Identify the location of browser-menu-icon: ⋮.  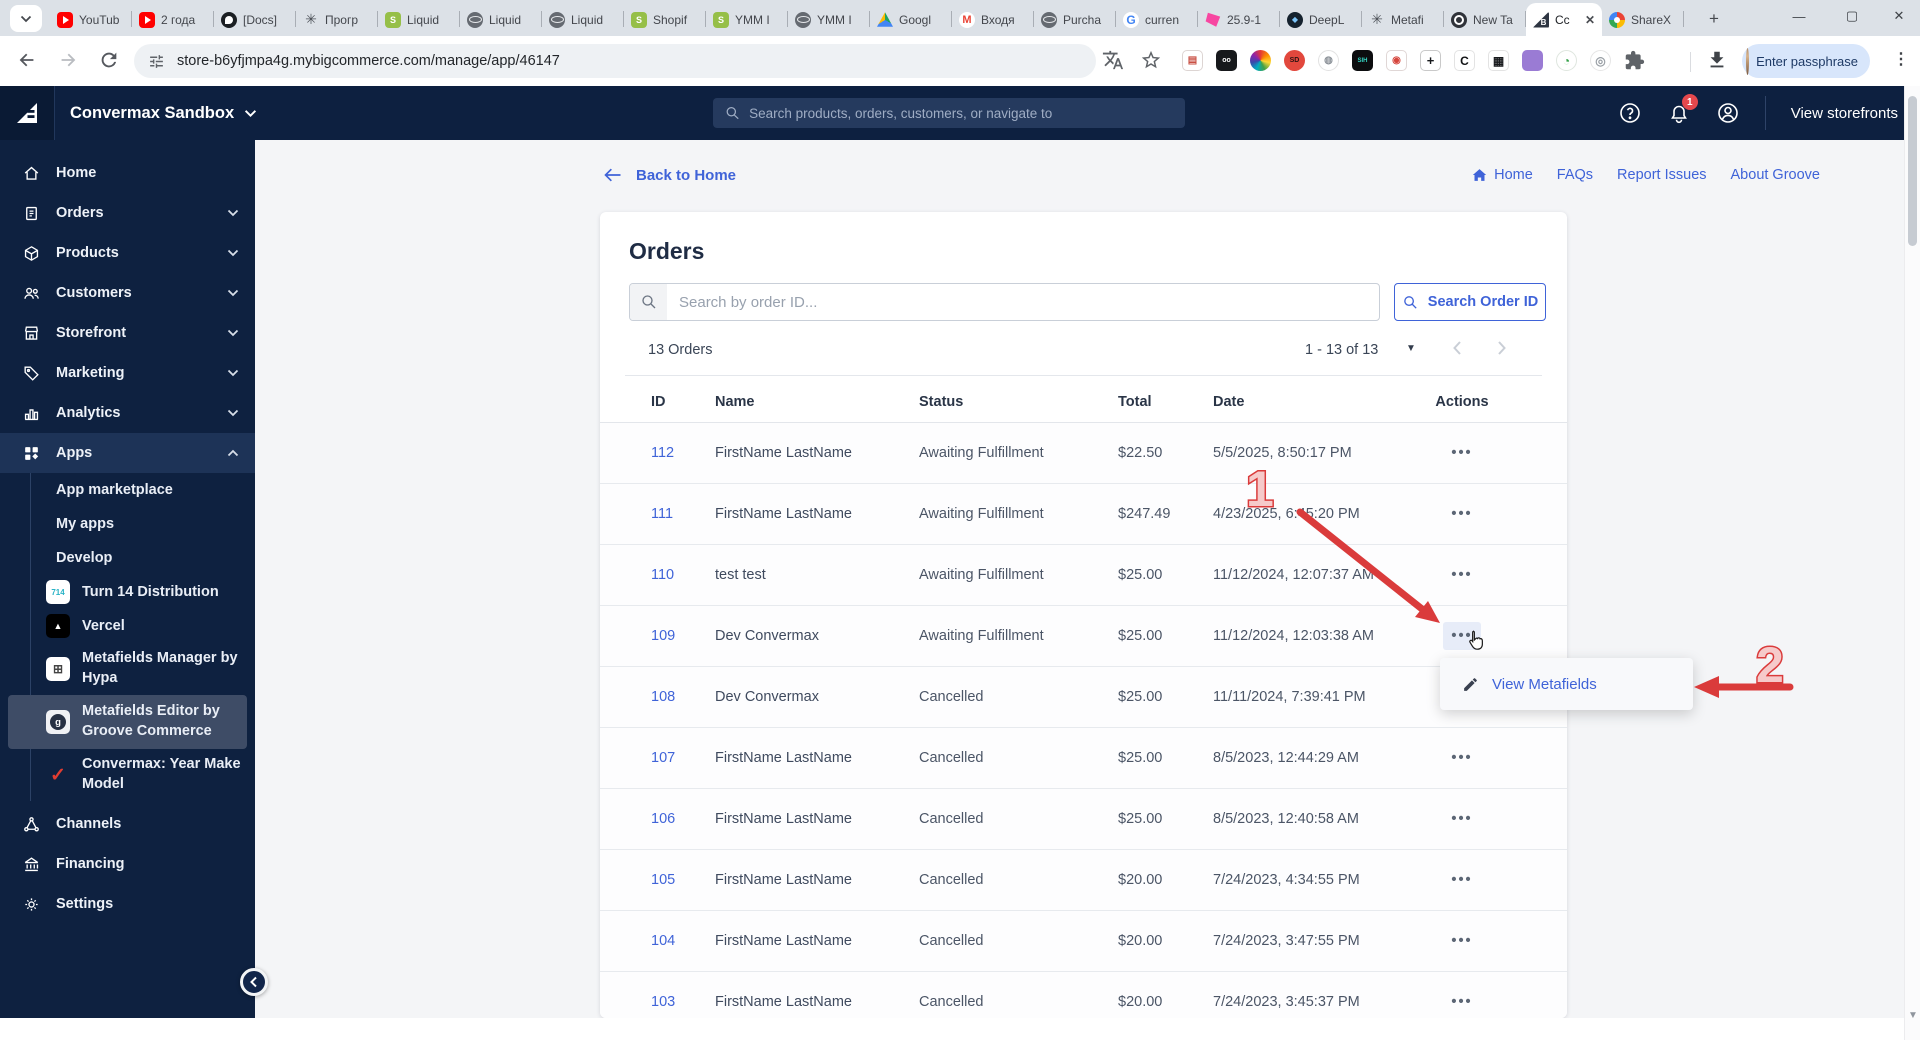
(1901, 59).